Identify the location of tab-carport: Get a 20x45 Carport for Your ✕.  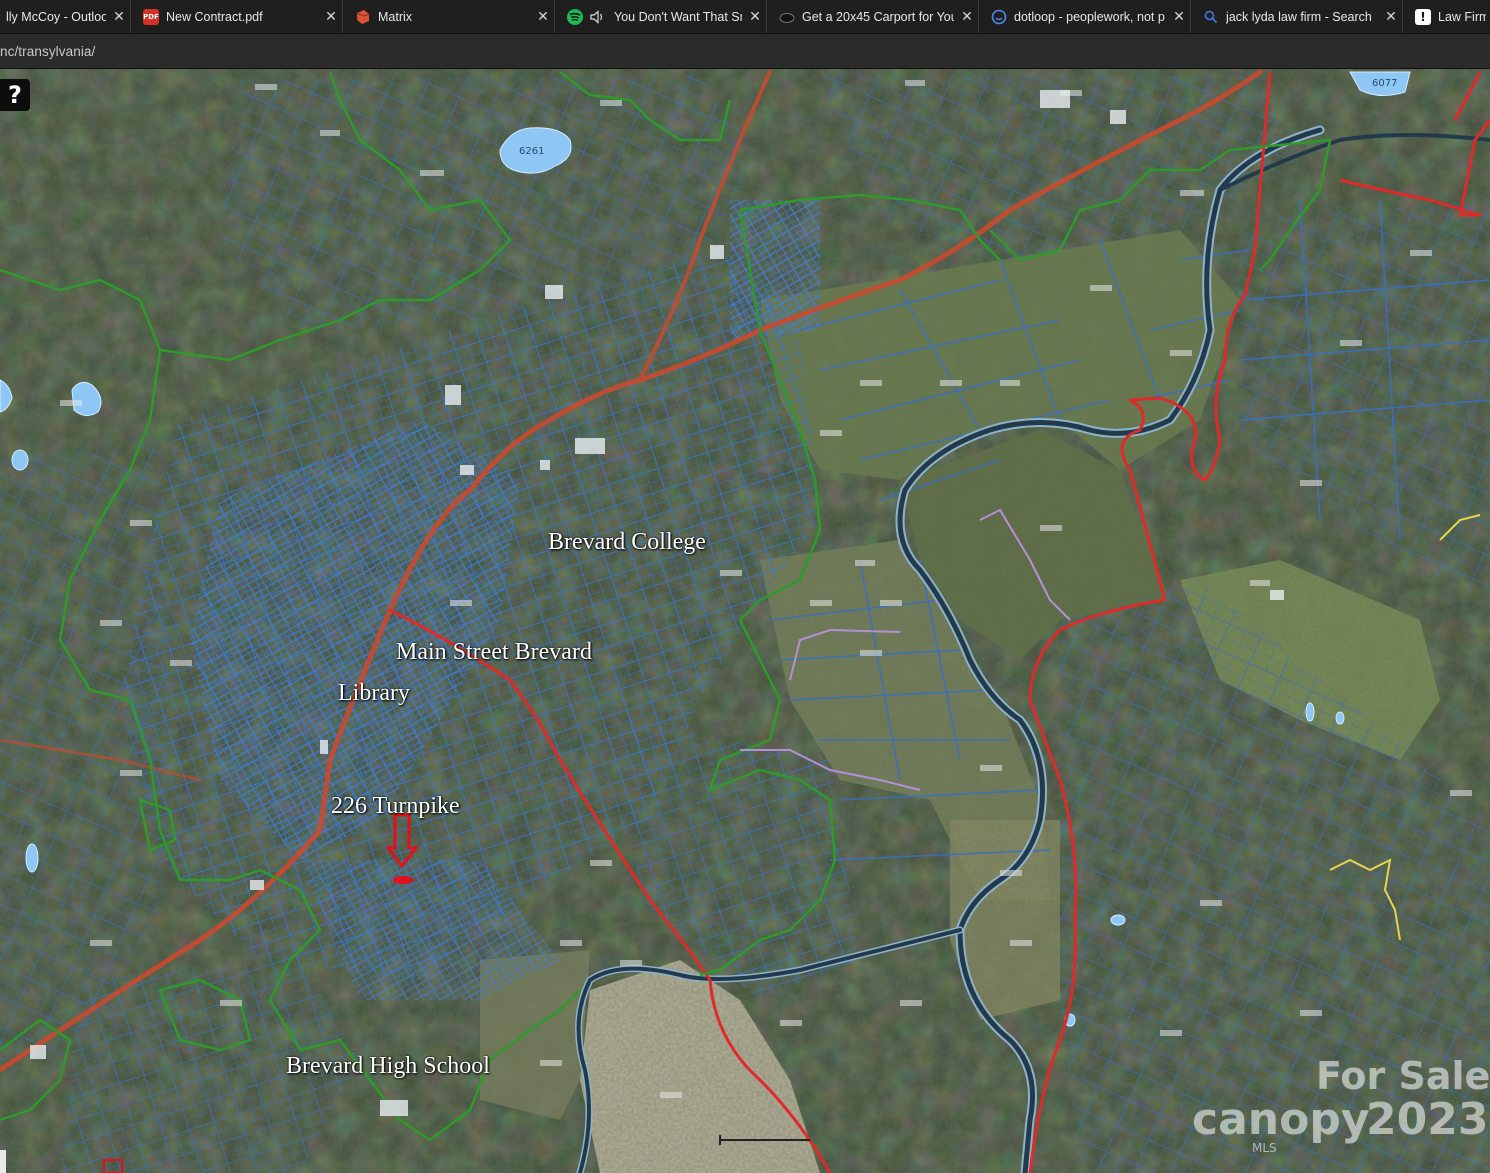
(876, 16).